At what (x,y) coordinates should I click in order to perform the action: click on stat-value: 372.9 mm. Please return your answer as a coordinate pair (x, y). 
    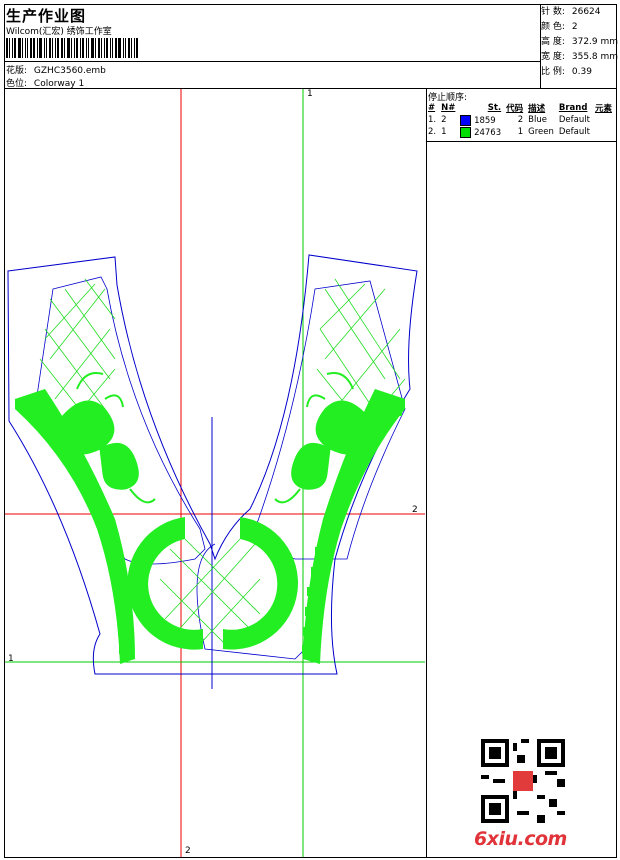
    Looking at the image, I should click on (595, 42).